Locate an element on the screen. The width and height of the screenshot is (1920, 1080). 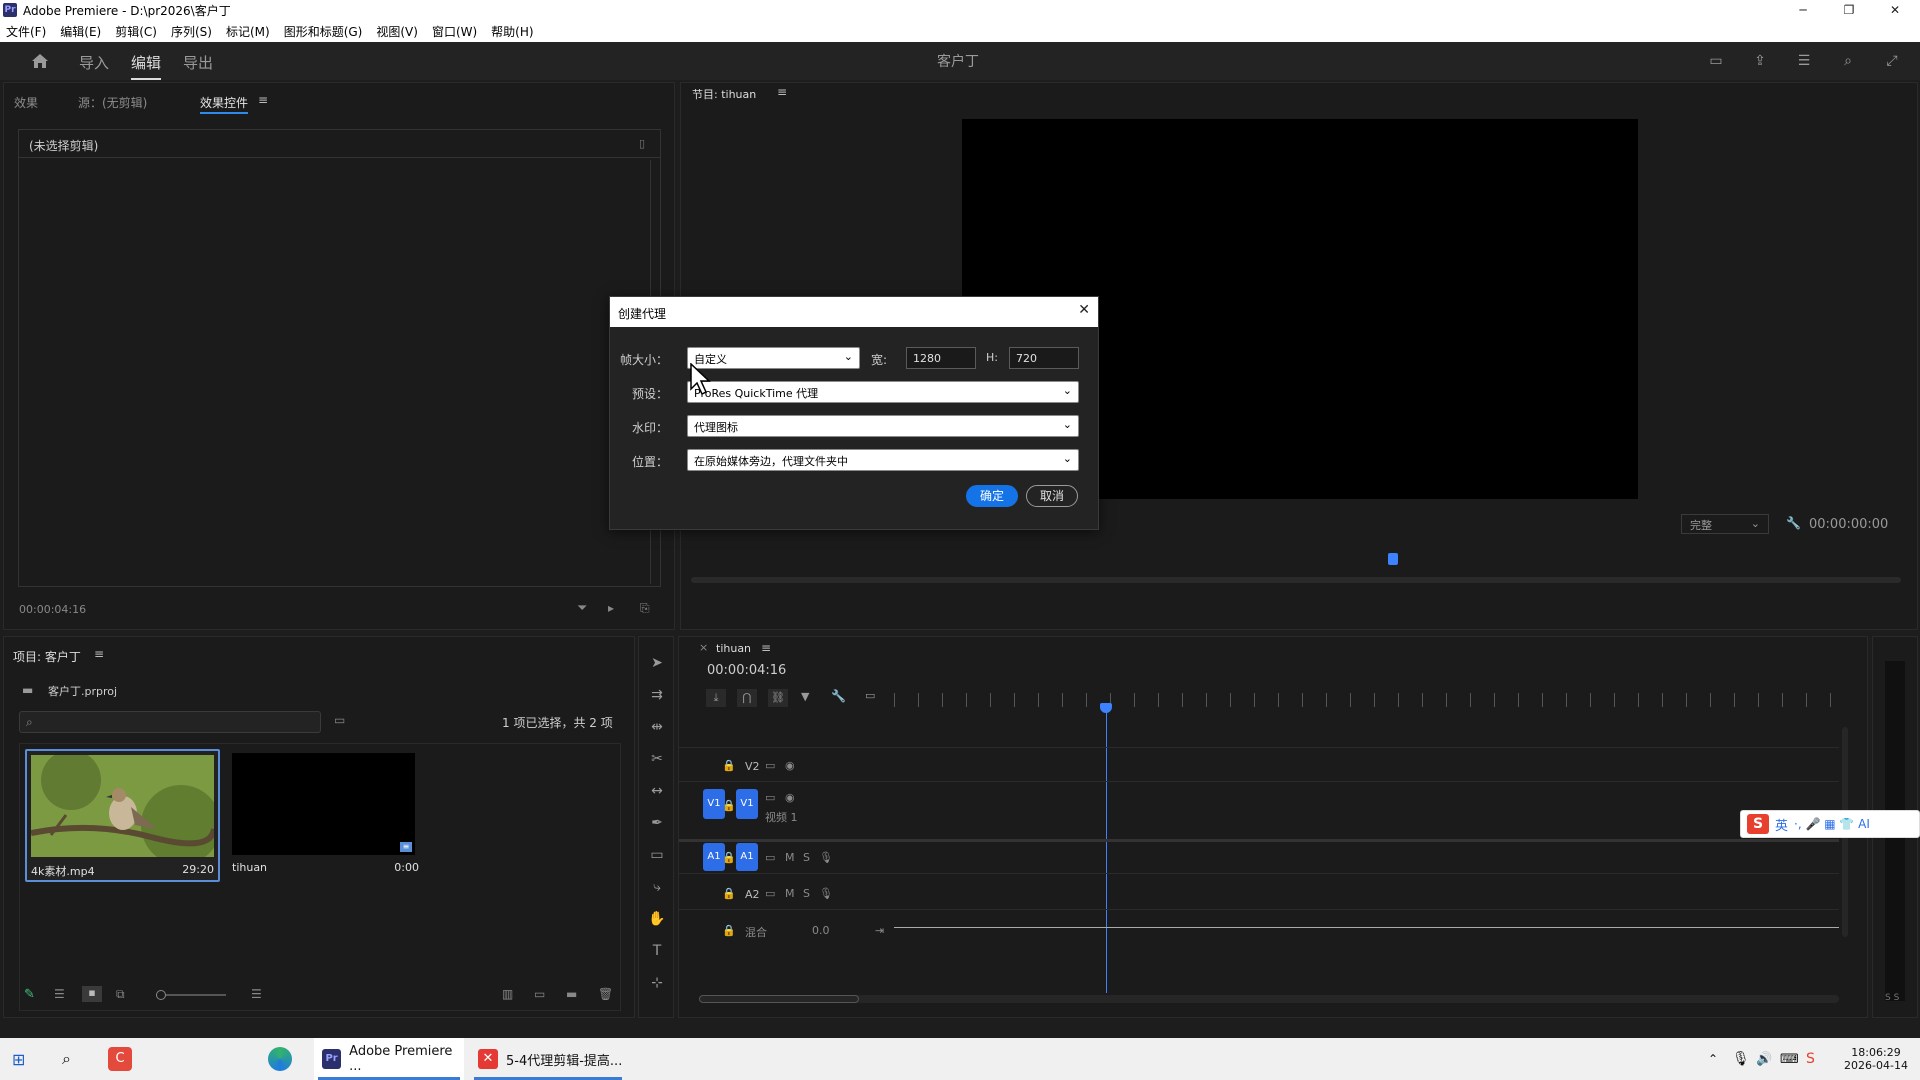
menu-file: 文件(F) is located at coordinates (26, 31).